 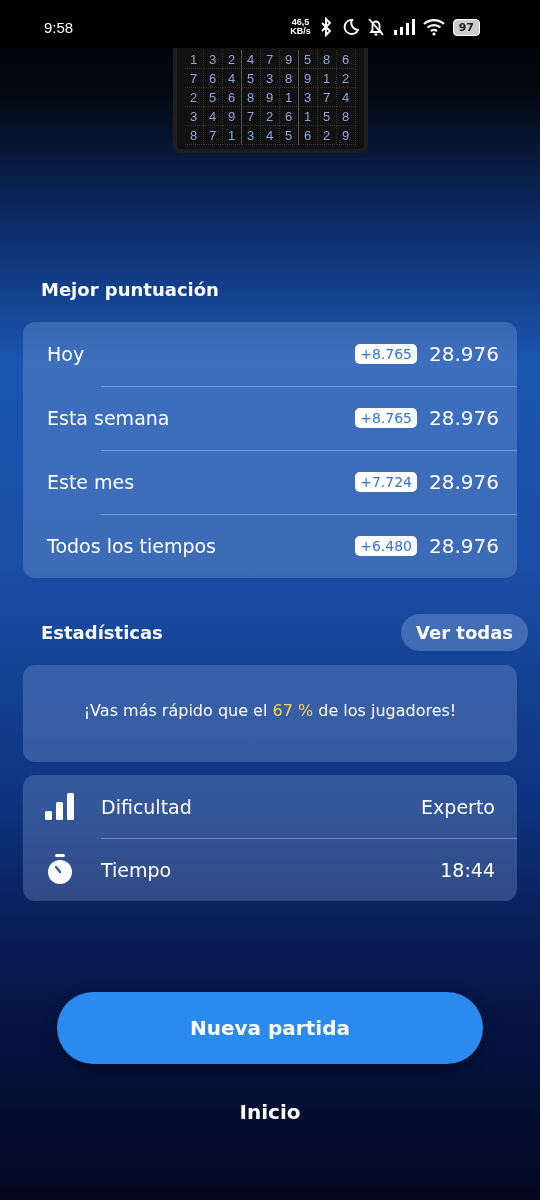 What do you see at coordinates (130, 289) in the screenshot?
I see `section-title: Mejor puntuación` at bounding box center [130, 289].